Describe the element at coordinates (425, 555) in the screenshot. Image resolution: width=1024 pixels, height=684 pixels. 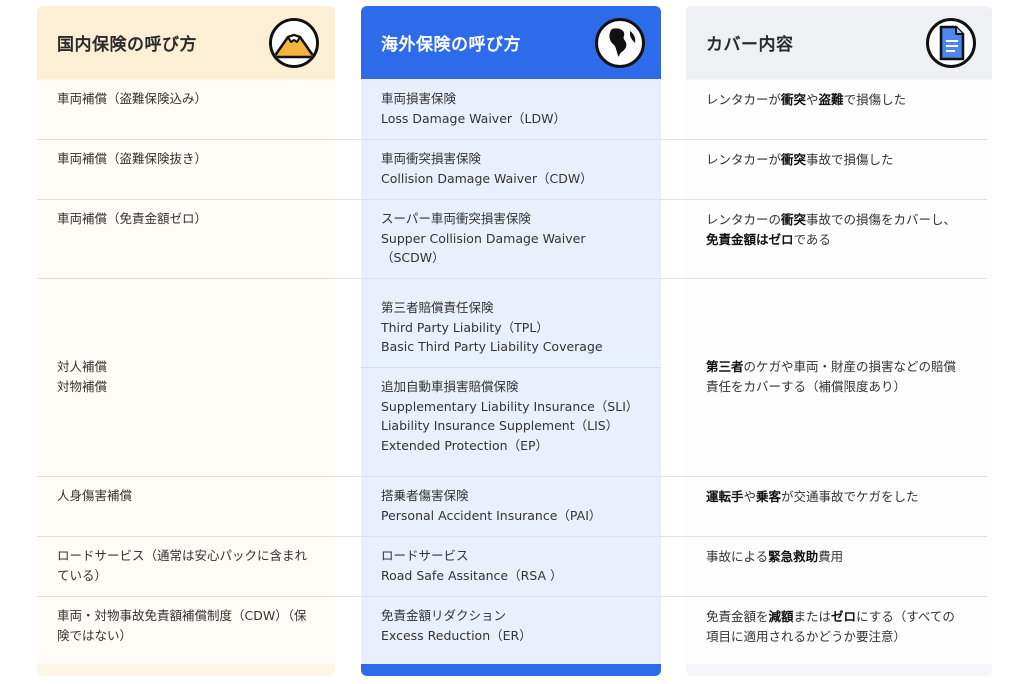
I see `cell-text: ロードサービス` at that location.